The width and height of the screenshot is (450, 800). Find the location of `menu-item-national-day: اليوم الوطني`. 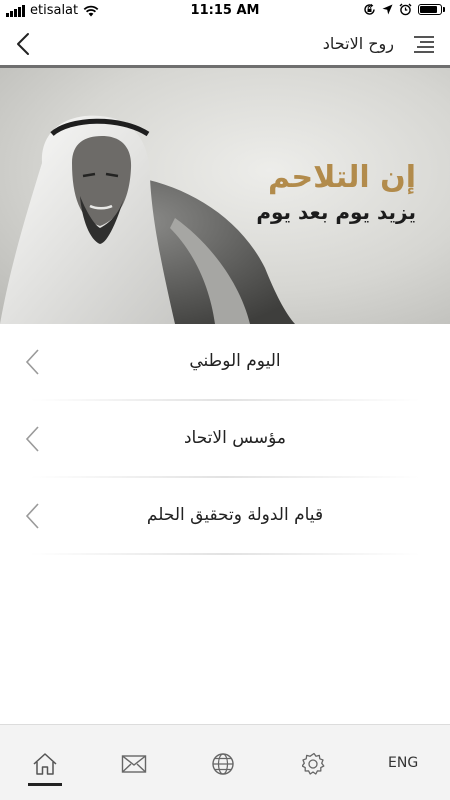

menu-item-national-day: اليوم الوطني is located at coordinates (225, 362).